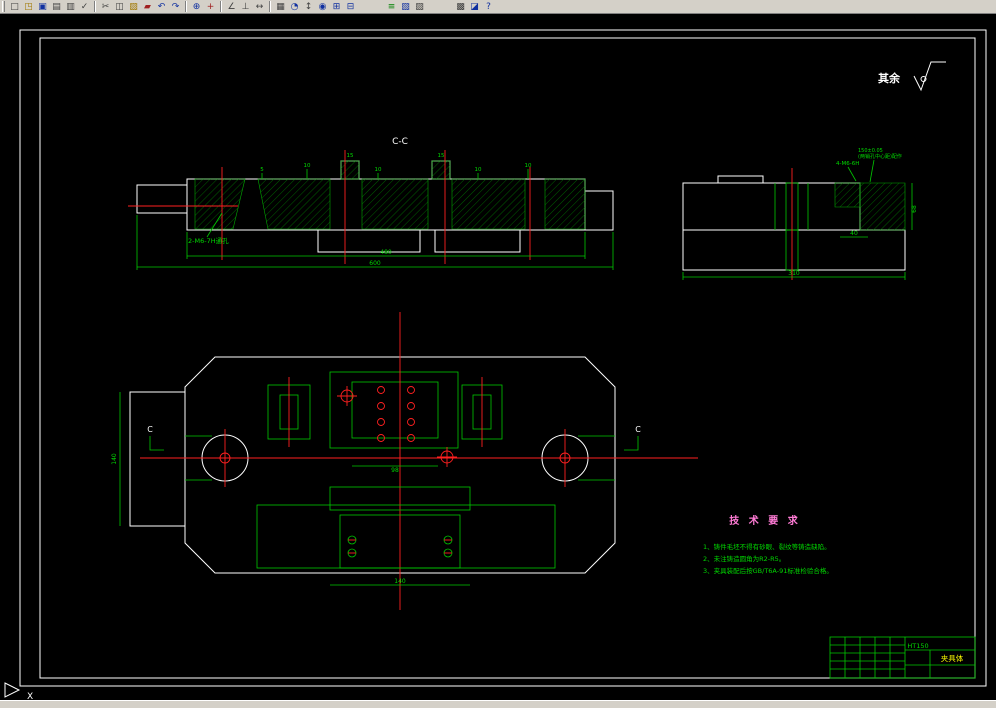  I want to click on tech-requirements-title: 技 术 要 求, so click(764, 520).